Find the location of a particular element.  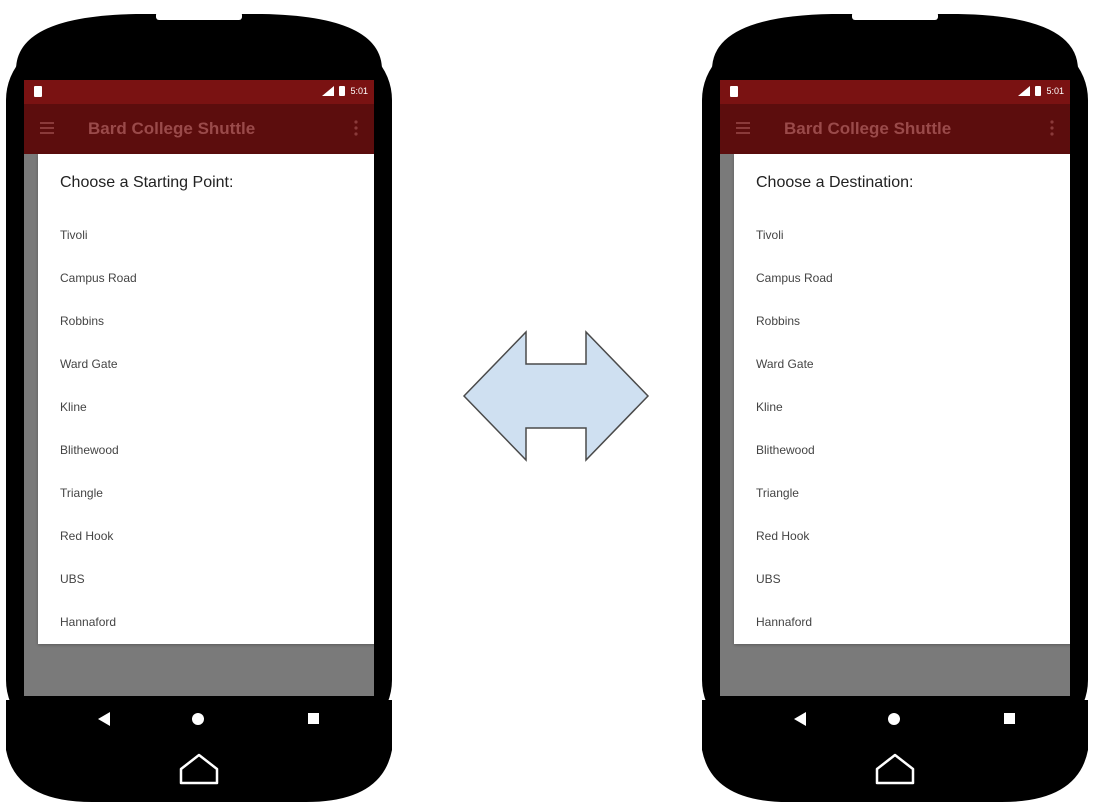

dialog-title: Choose a Destination: is located at coordinates (835, 182).